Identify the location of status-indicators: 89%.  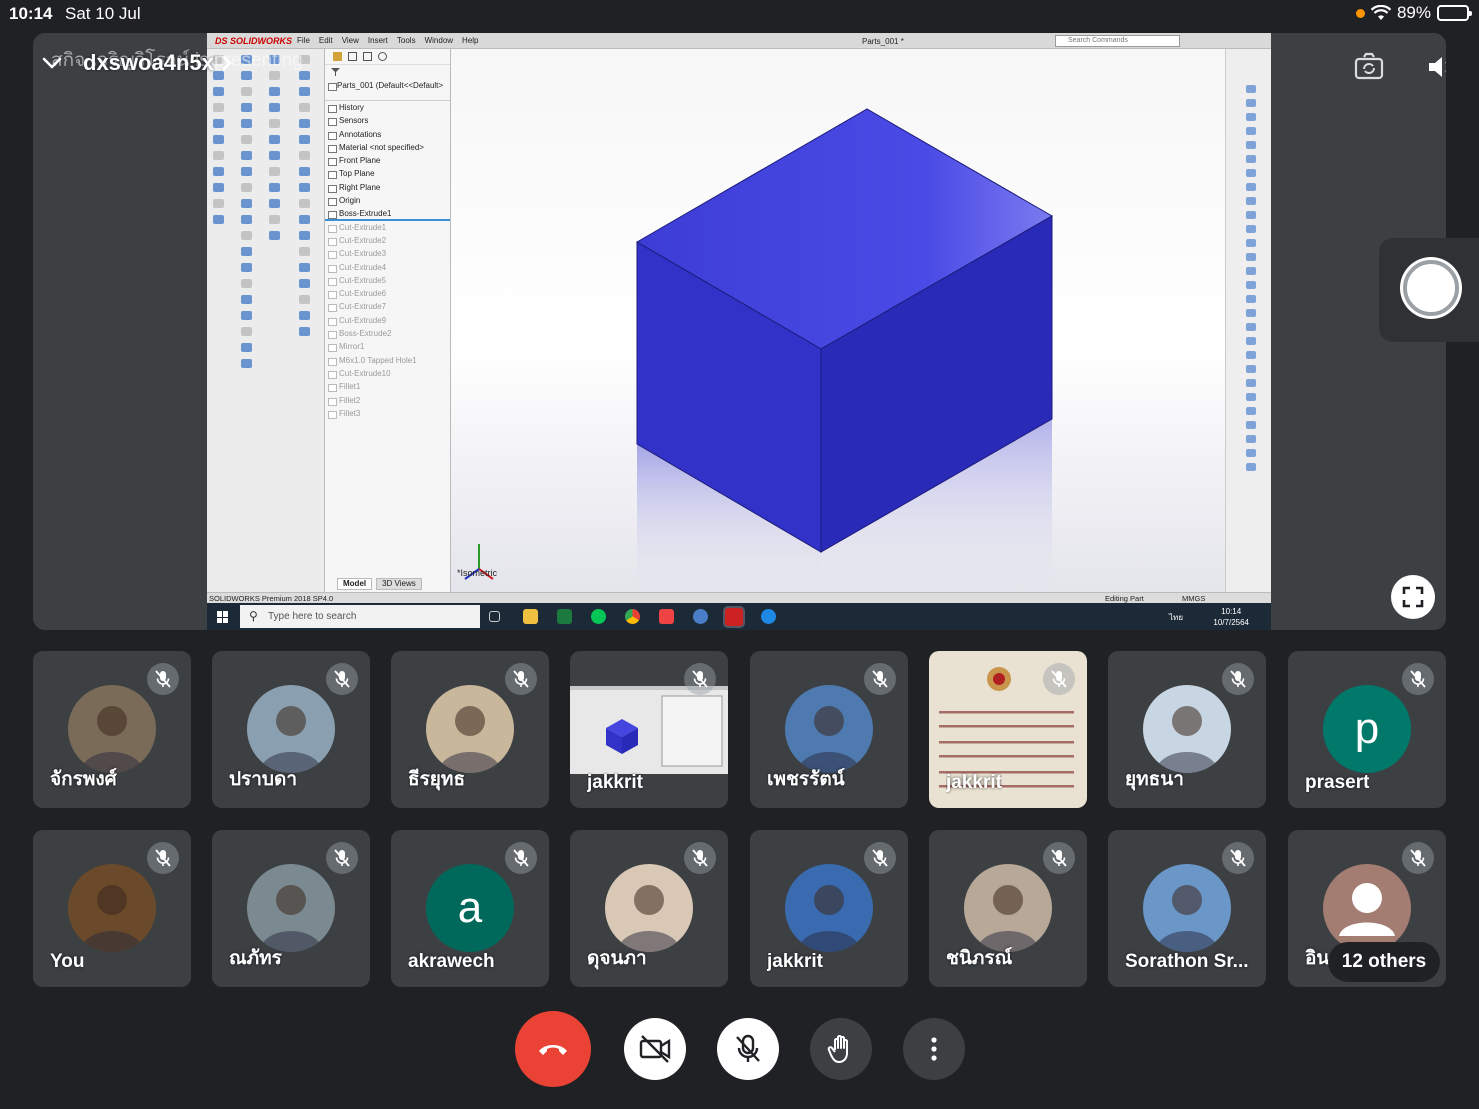
(1413, 13).